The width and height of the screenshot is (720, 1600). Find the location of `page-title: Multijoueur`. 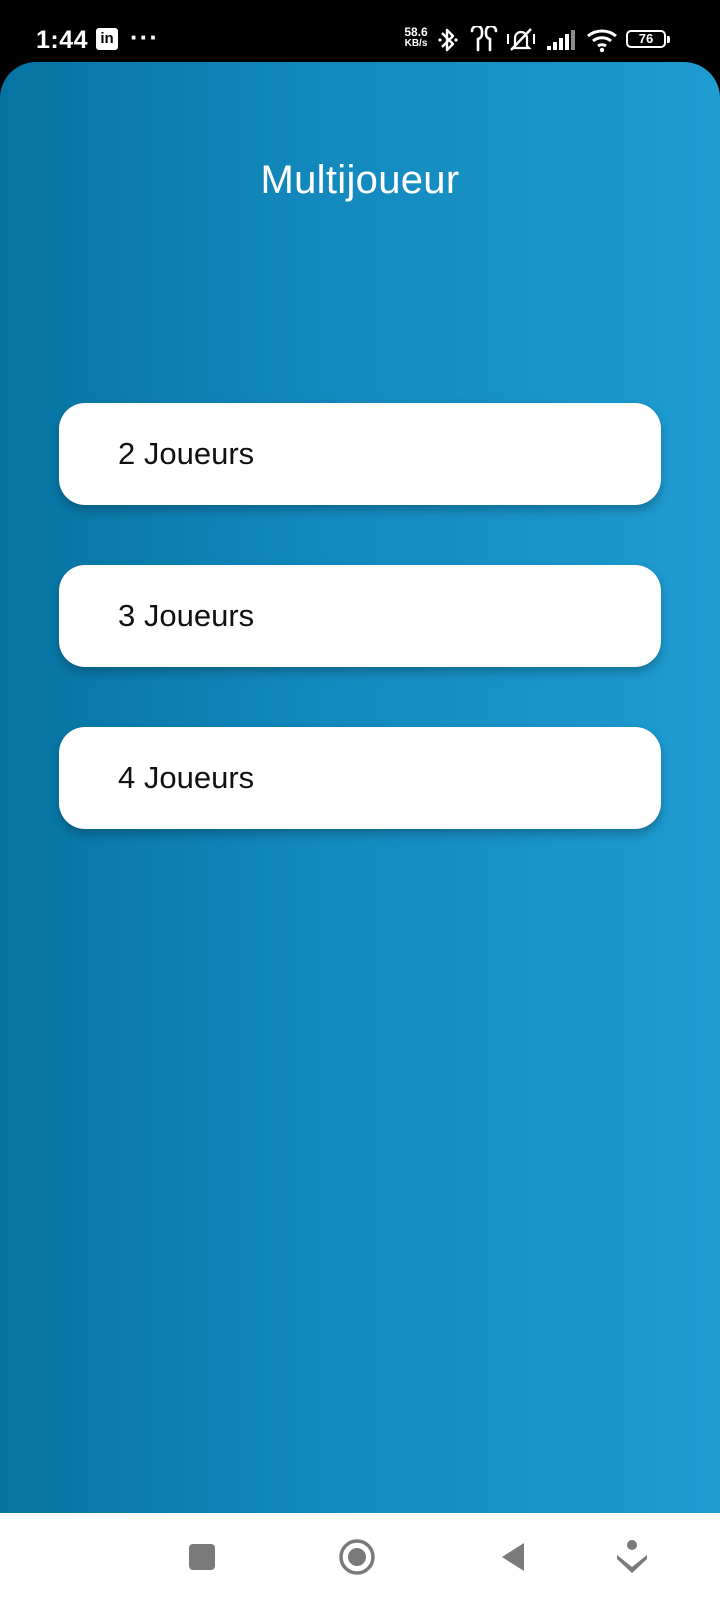

page-title: Multijoueur is located at coordinates (360, 180).